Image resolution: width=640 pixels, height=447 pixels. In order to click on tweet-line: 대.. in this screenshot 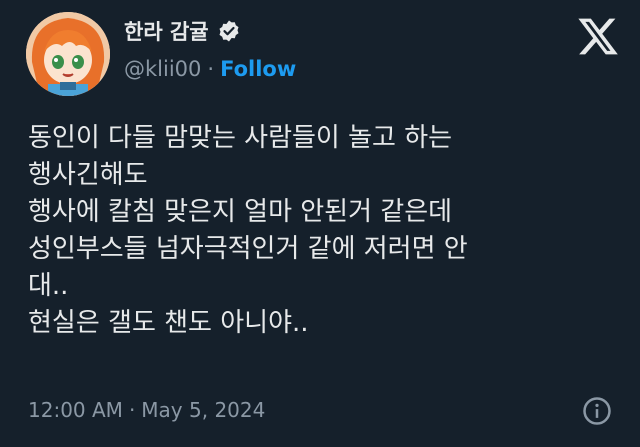, I will do `click(48, 286)`.